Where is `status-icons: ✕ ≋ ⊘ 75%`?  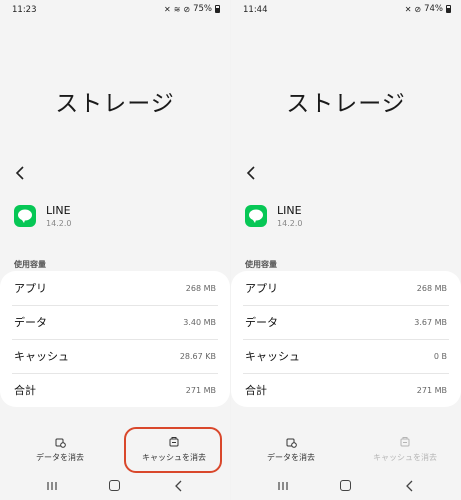 status-icons: ✕ ≋ ⊘ 75% is located at coordinates (192, 9).